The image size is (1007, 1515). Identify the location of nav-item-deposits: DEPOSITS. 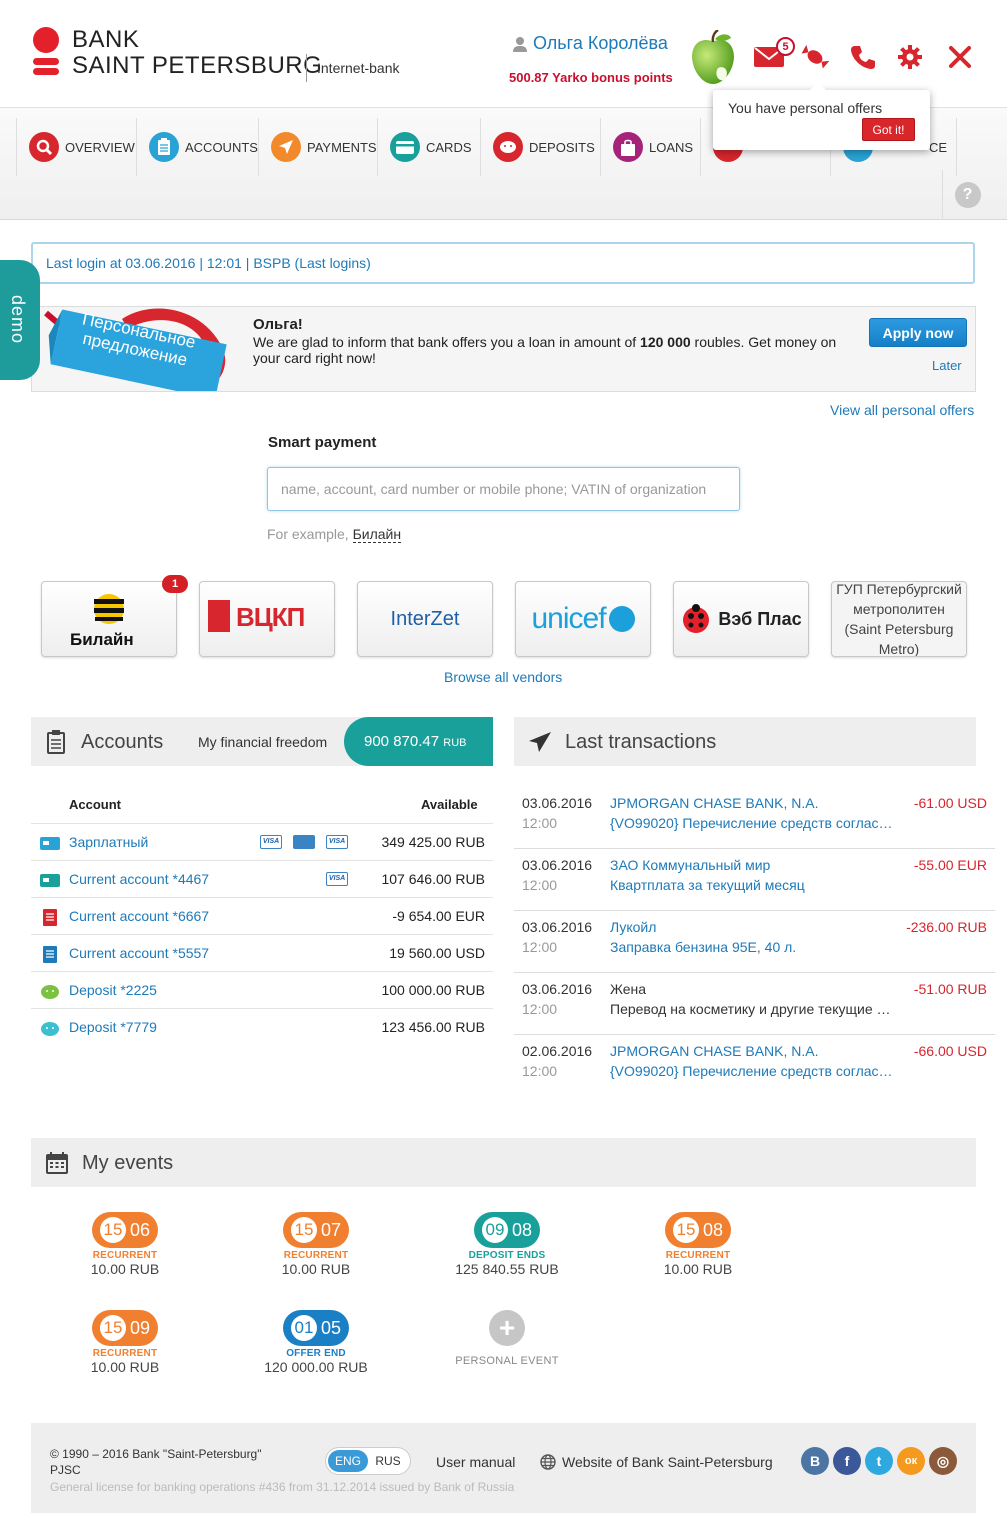
(540, 147).